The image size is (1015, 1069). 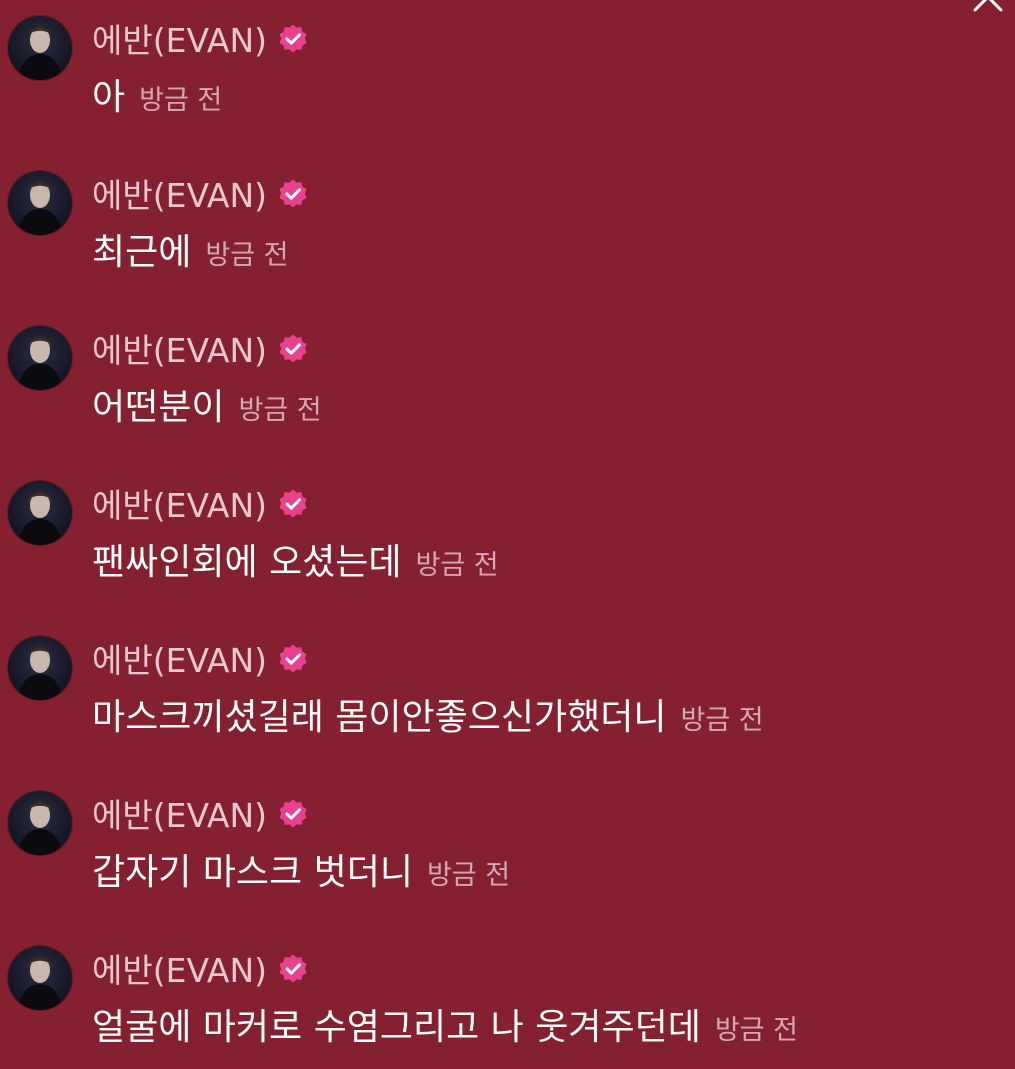 What do you see at coordinates (508, 686) in the screenshot?
I see `message-item: 에반(EVAN) 마스크끼셨길래 몸이안좋으신가했더니 방금 전` at bounding box center [508, 686].